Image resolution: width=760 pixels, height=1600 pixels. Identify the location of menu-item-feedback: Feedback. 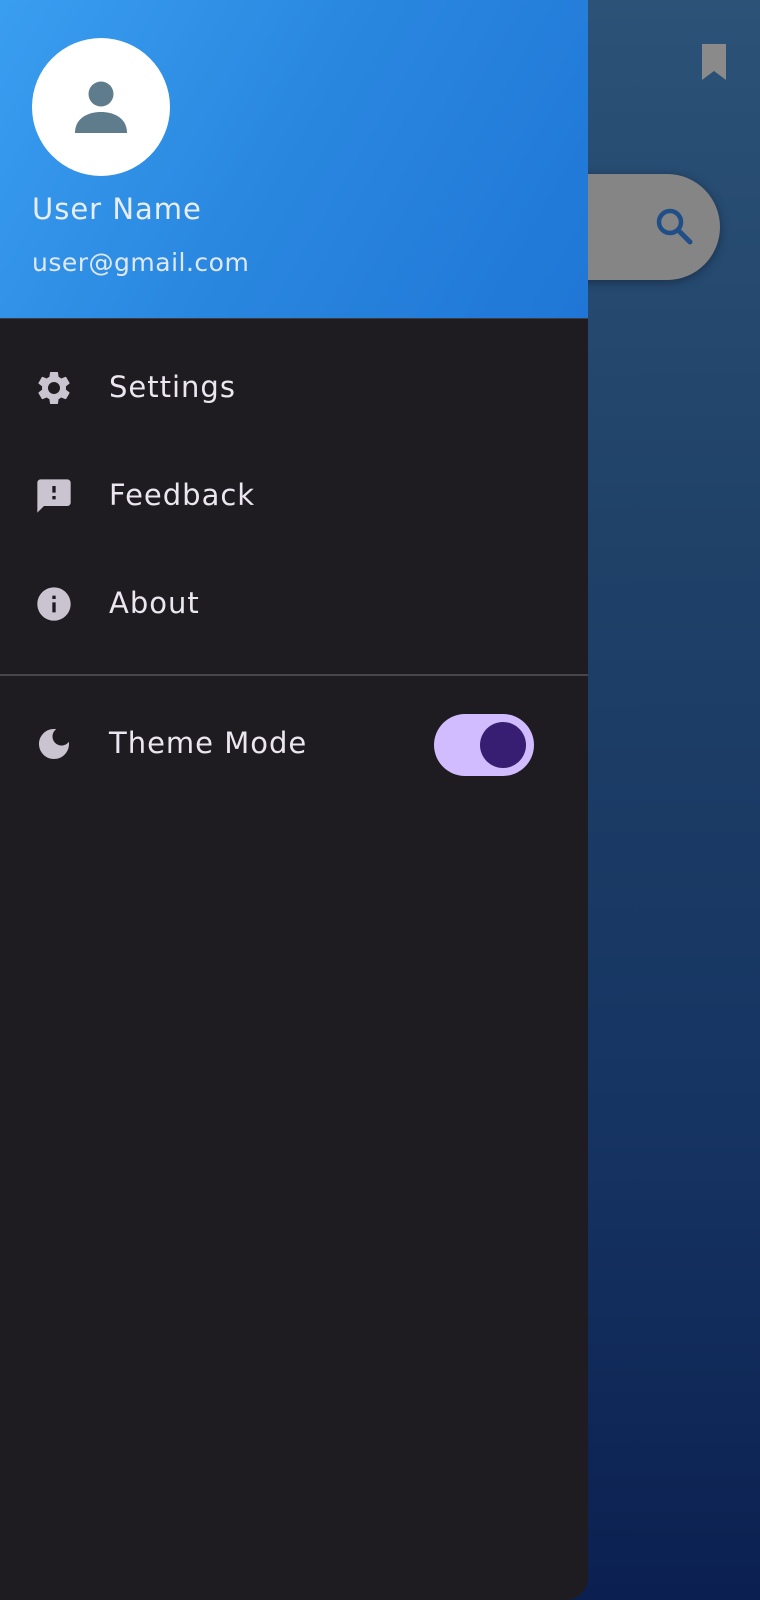
(294, 496).